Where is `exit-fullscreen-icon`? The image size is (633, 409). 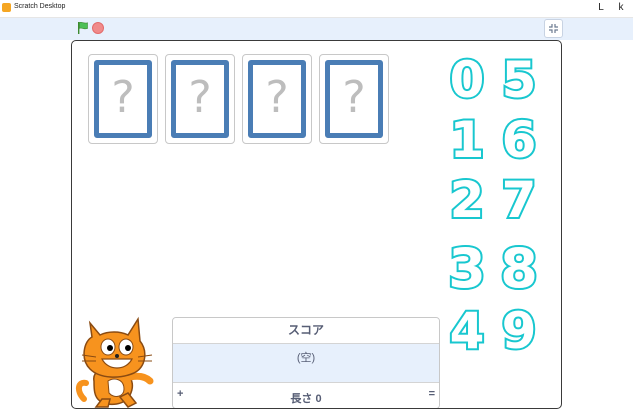
exit-fullscreen-icon is located at coordinates (553, 28).